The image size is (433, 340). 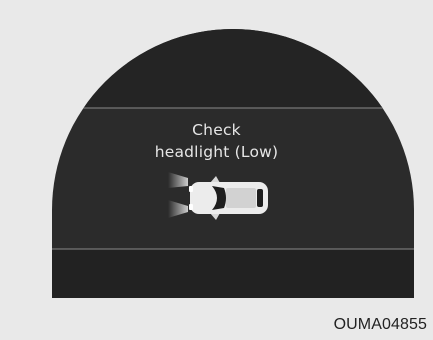 I want to click on figure-code: OUMA04855, so click(x=380, y=324).